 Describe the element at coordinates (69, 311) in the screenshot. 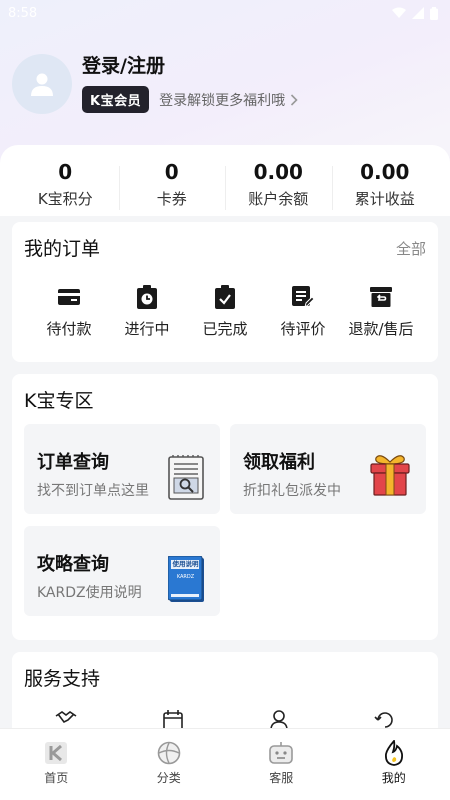

I see `order-pending-payment: 待付款` at that location.